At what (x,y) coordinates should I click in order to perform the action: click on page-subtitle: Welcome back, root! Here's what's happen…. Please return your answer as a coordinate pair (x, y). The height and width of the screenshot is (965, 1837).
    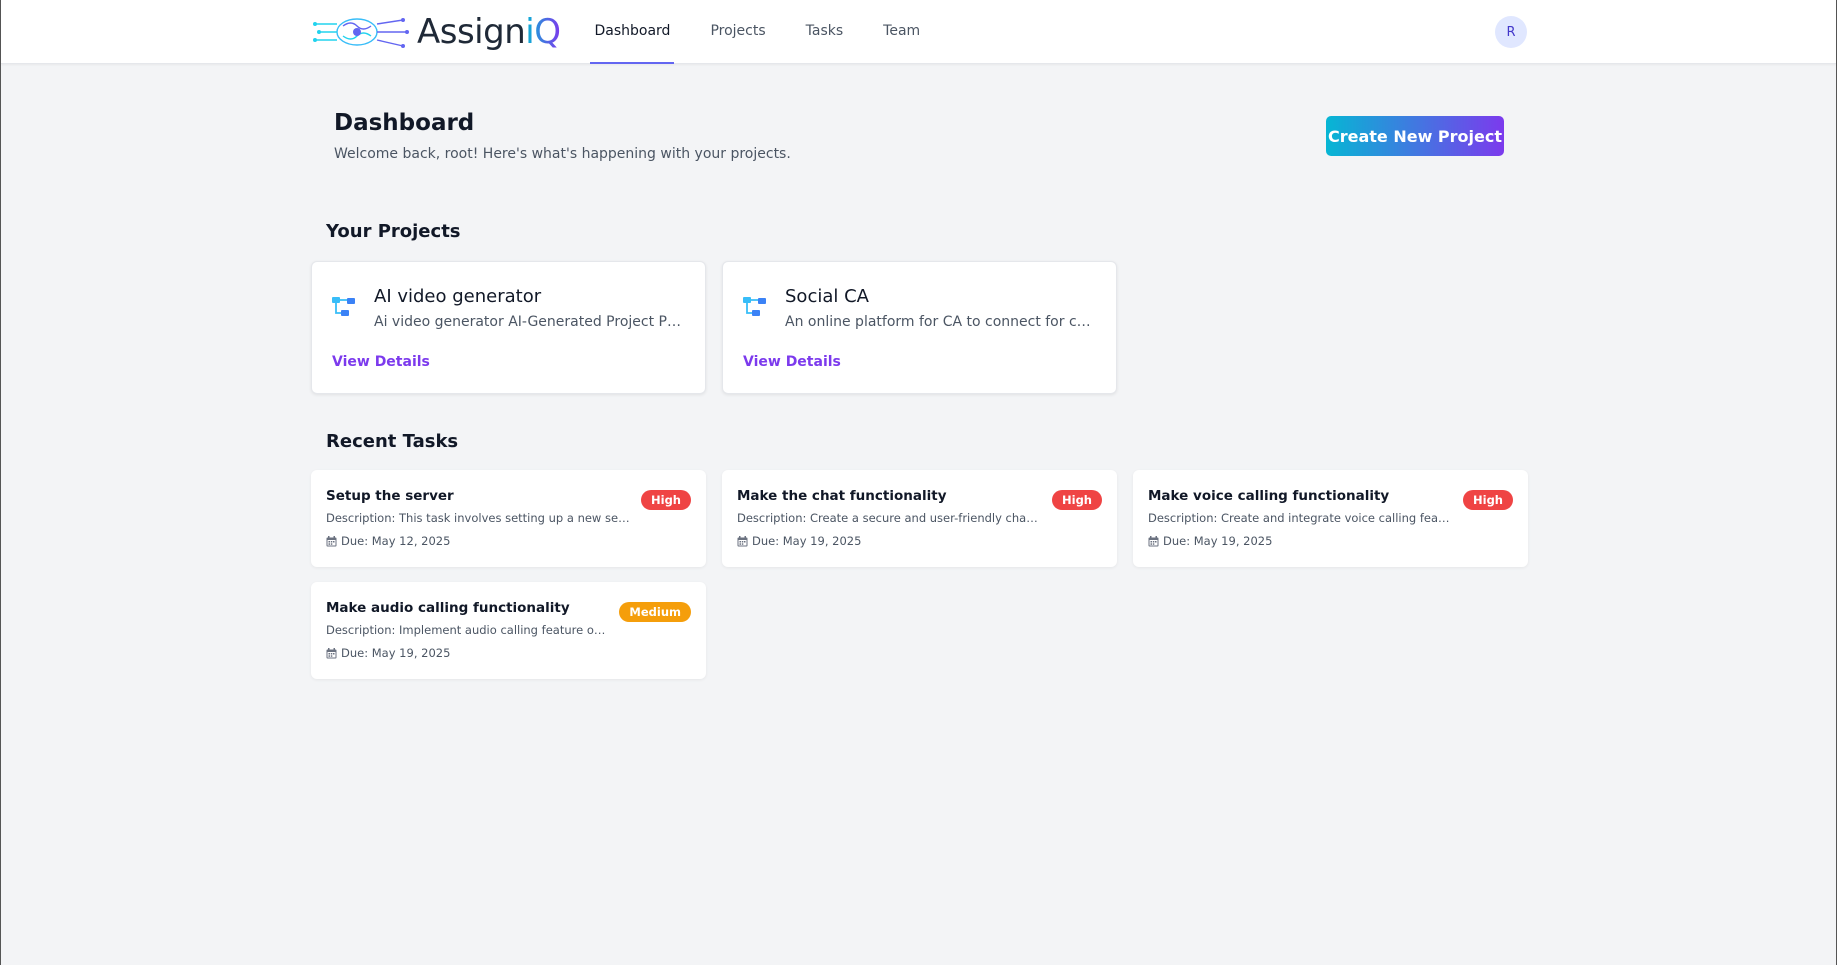
    Looking at the image, I should click on (562, 154).